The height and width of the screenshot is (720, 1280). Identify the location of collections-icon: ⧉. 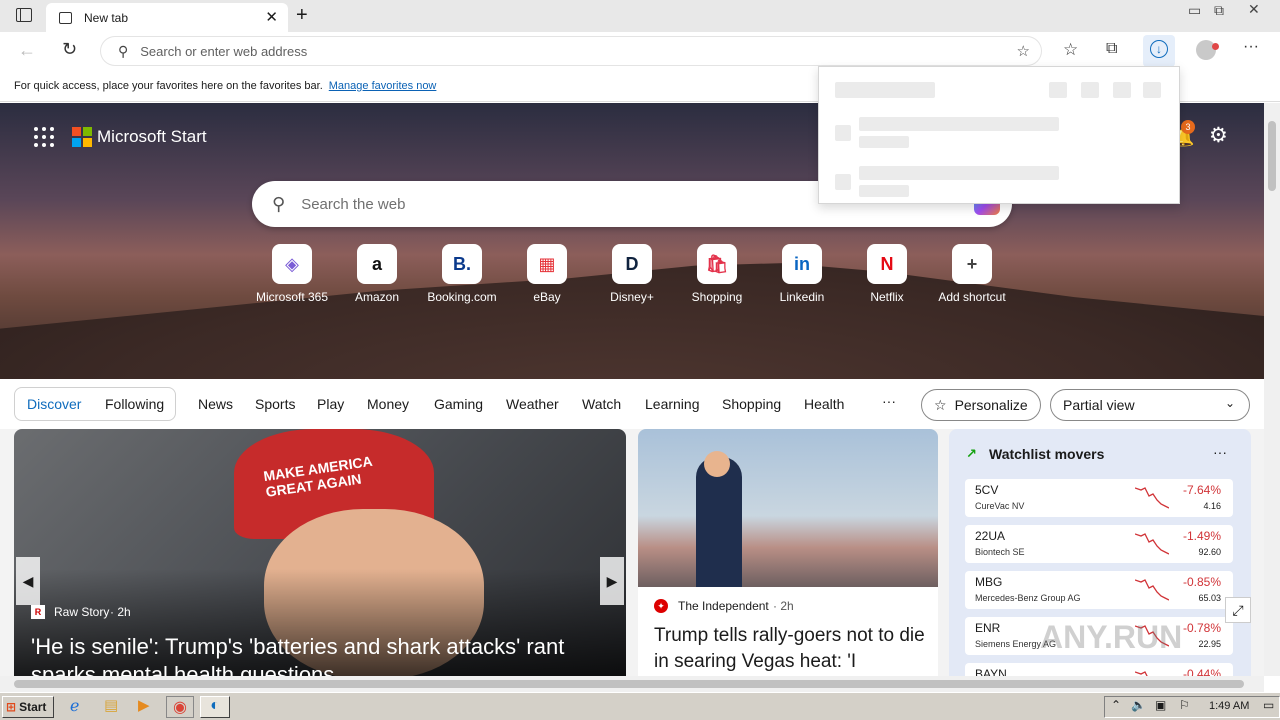
(1111, 49).